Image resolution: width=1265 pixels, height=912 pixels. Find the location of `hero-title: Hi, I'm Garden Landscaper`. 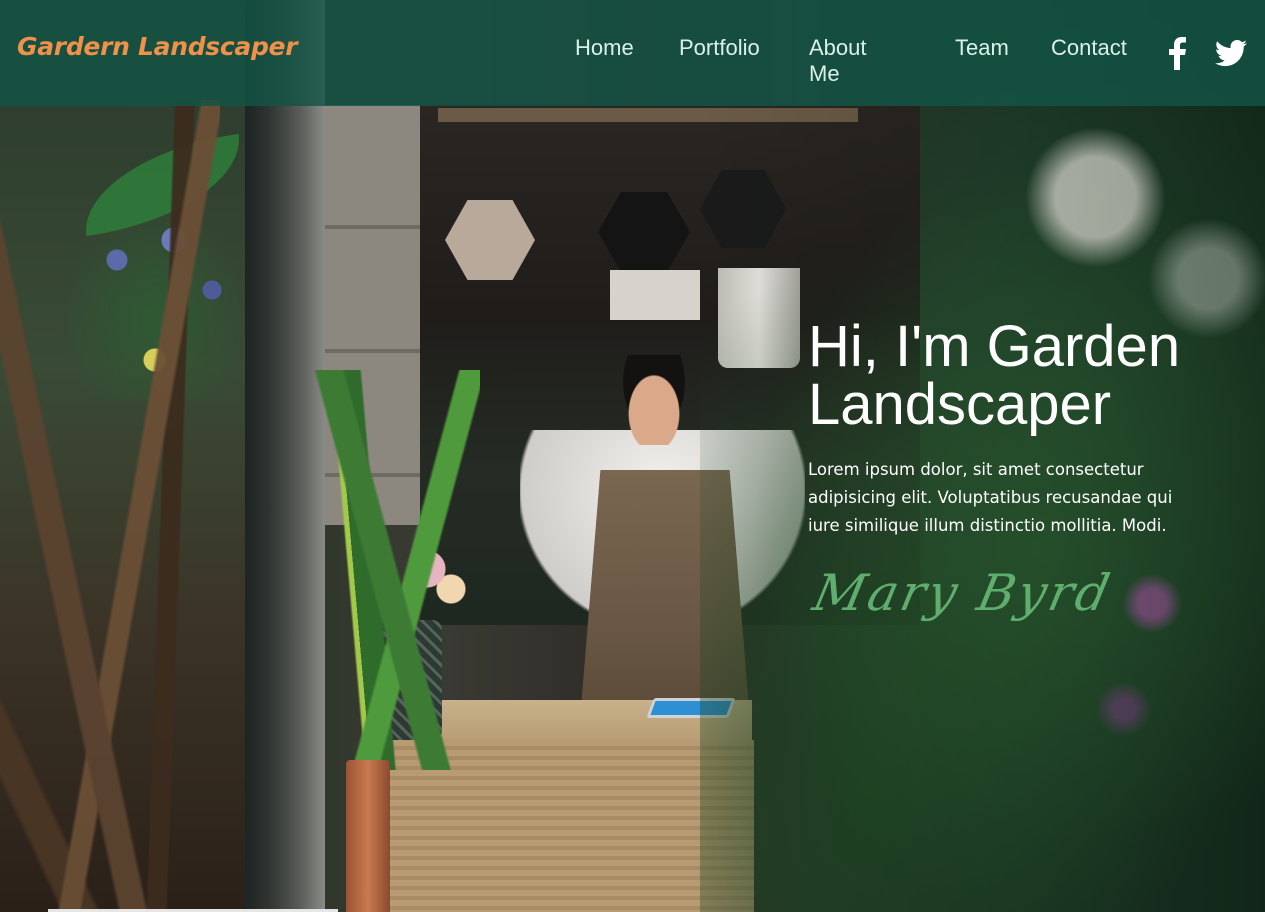

hero-title: Hi, I'm Garden Landscaper is located at coordinates (994, 375).